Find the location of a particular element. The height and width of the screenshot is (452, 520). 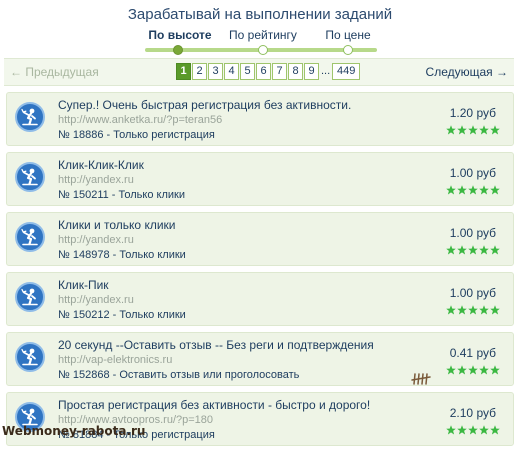

sort-dot-height is located at coordinates (178, 50).